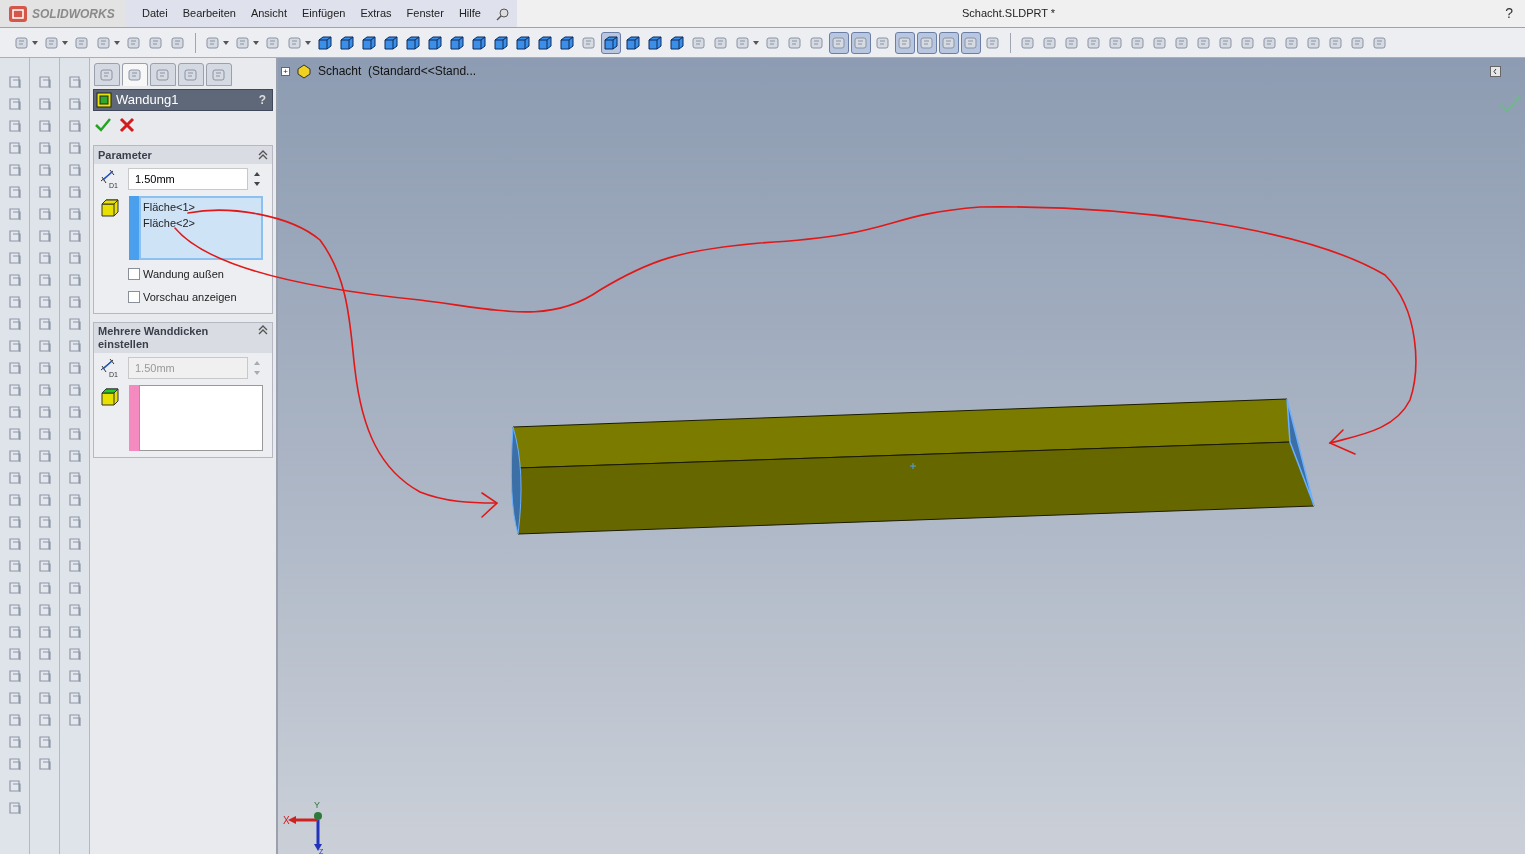 The image size is (1525, 854). I want to click on menu-item: Ansicht, so click(268, 13).